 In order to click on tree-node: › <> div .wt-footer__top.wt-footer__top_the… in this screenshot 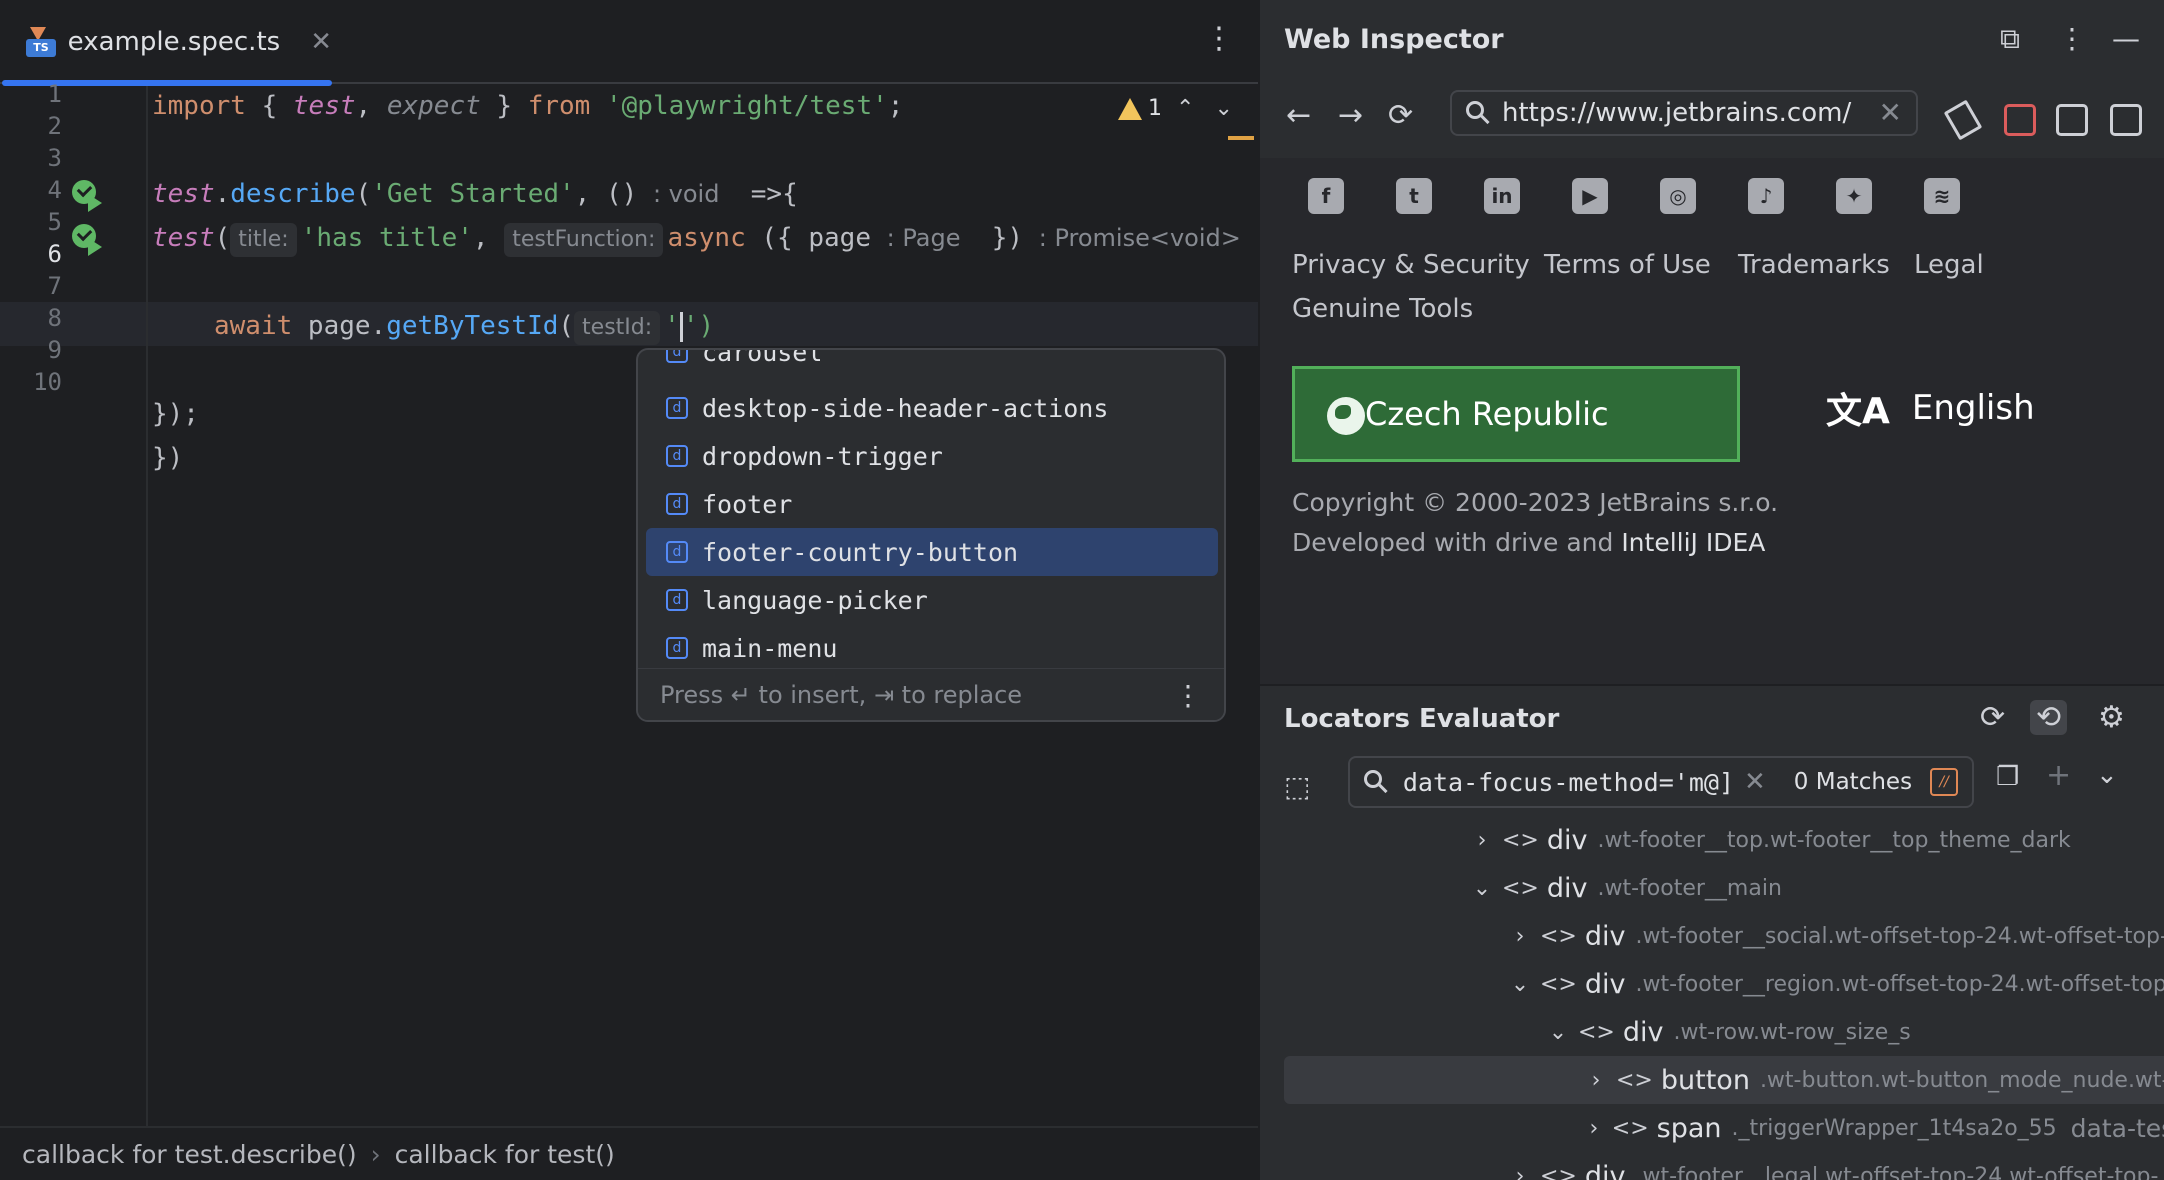, I will do `click(1724, 840)`.